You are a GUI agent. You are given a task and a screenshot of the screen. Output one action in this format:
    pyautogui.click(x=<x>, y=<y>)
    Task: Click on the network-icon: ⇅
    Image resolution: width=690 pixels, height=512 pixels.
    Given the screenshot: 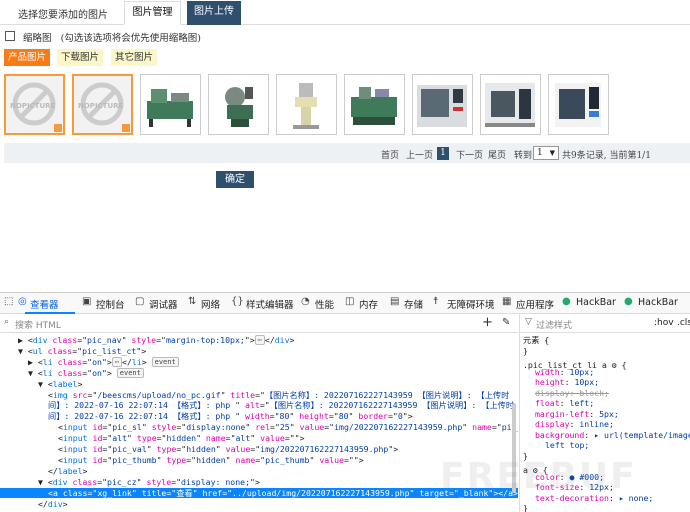 What is the action you would take?
    pyautogui.click(x=192, y=301)
    